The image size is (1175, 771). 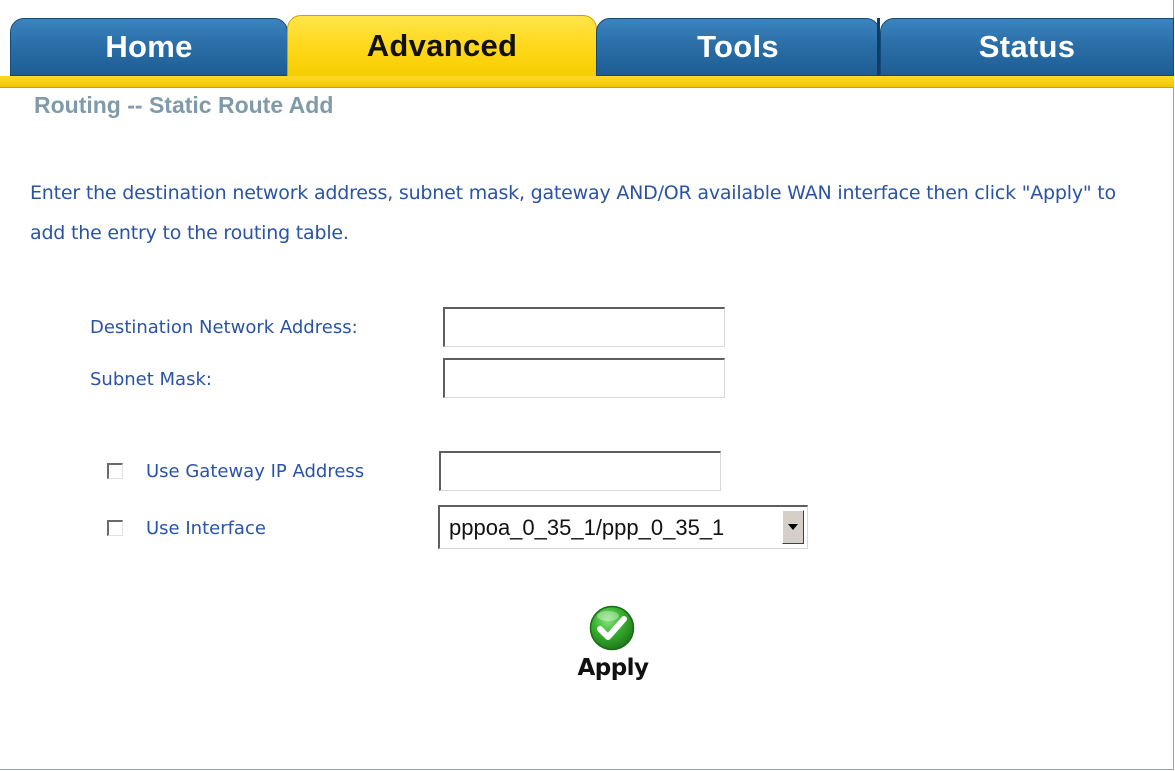 I want to click on top-nav: Home Advanced Tools Status, so click(x=587, y=50).